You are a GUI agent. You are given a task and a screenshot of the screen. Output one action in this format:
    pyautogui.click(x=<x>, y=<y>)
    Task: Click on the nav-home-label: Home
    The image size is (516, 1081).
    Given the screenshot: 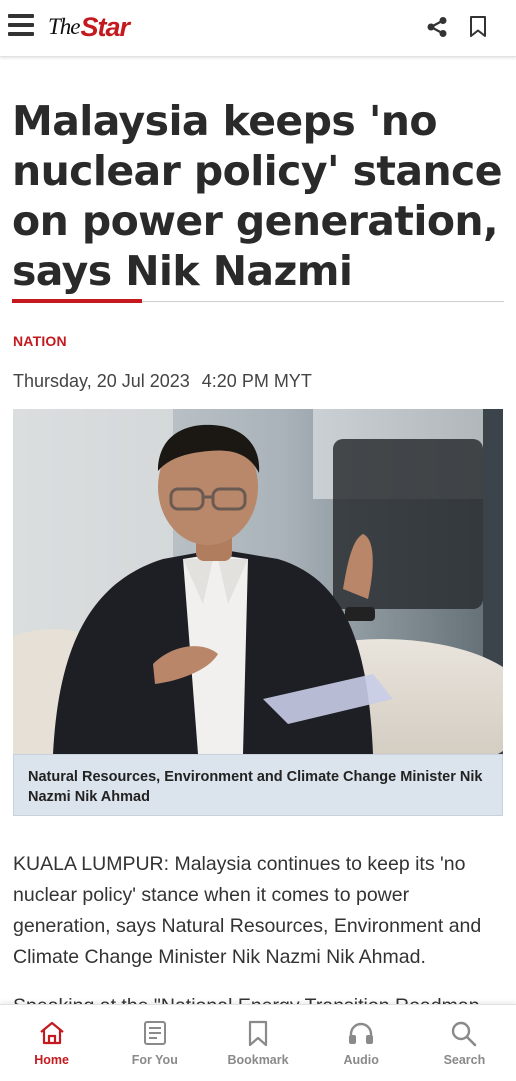 What is the action you would take?
    pyautogui.click(x=51, y=1060)
    